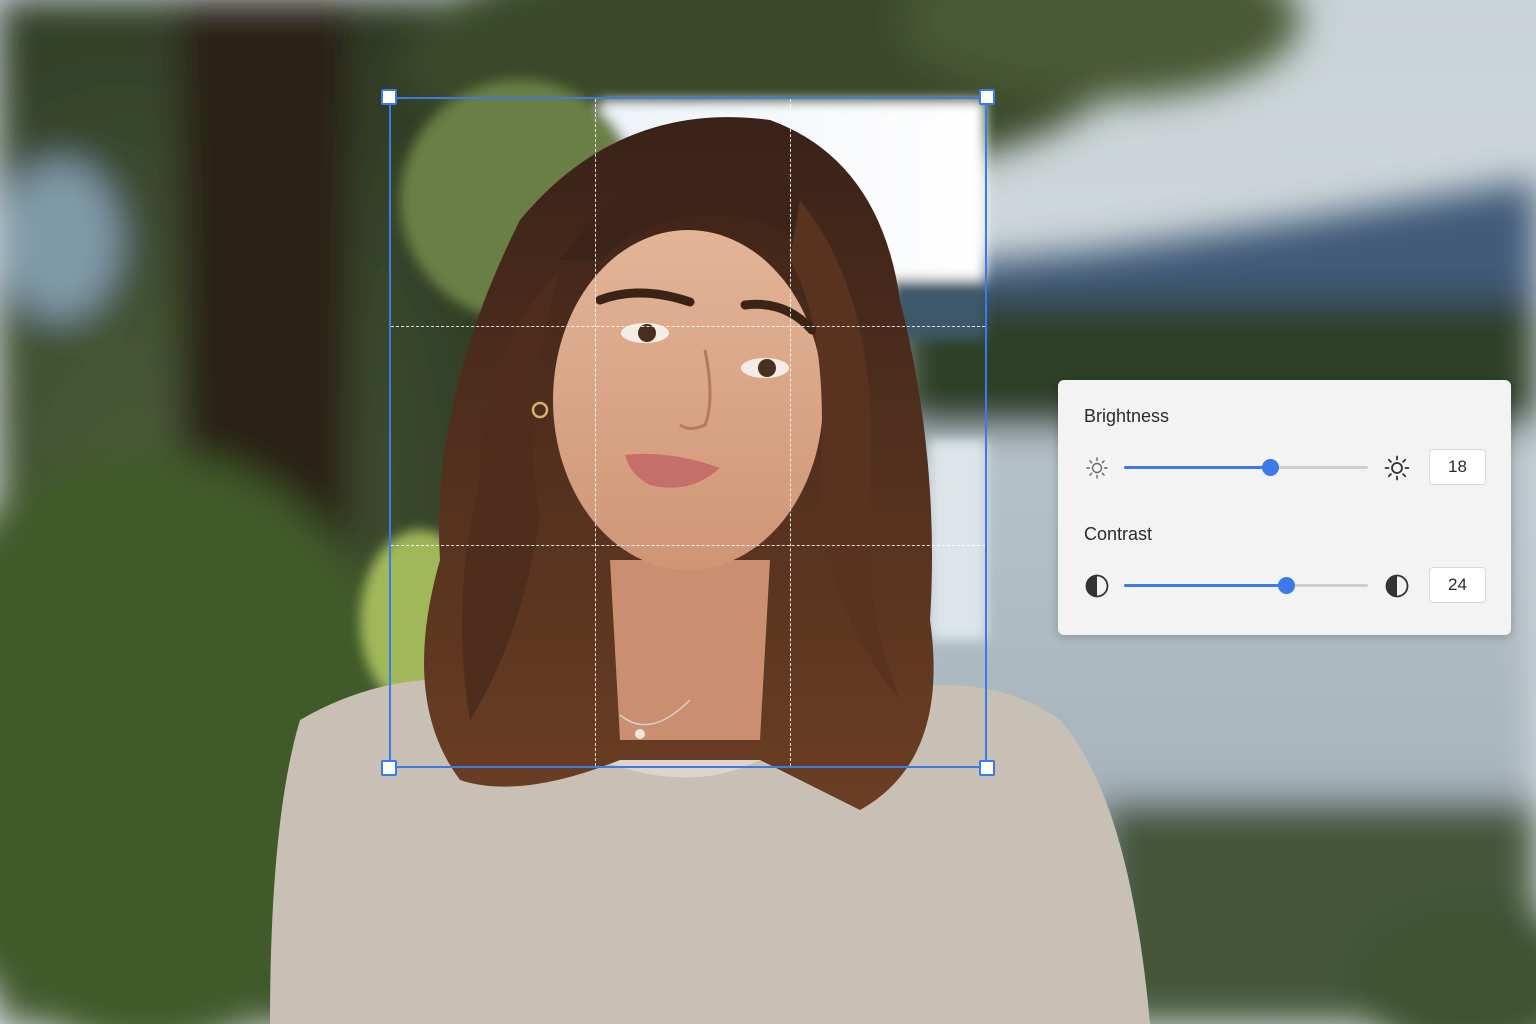 Image resolution: width=1536 pixels, height=1024 pixels. Describe the element at coordinates (1397, 468) in the screenshot. I see `sun-high-icon` at that location.